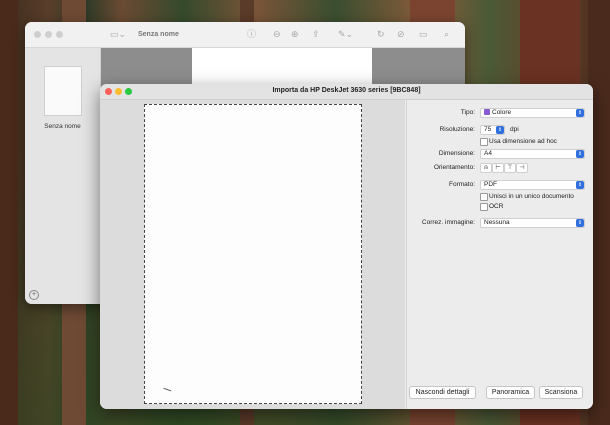 This screenshot has height=425, width=610. I want to click on search-icon: ⌕, so click(446, 34).